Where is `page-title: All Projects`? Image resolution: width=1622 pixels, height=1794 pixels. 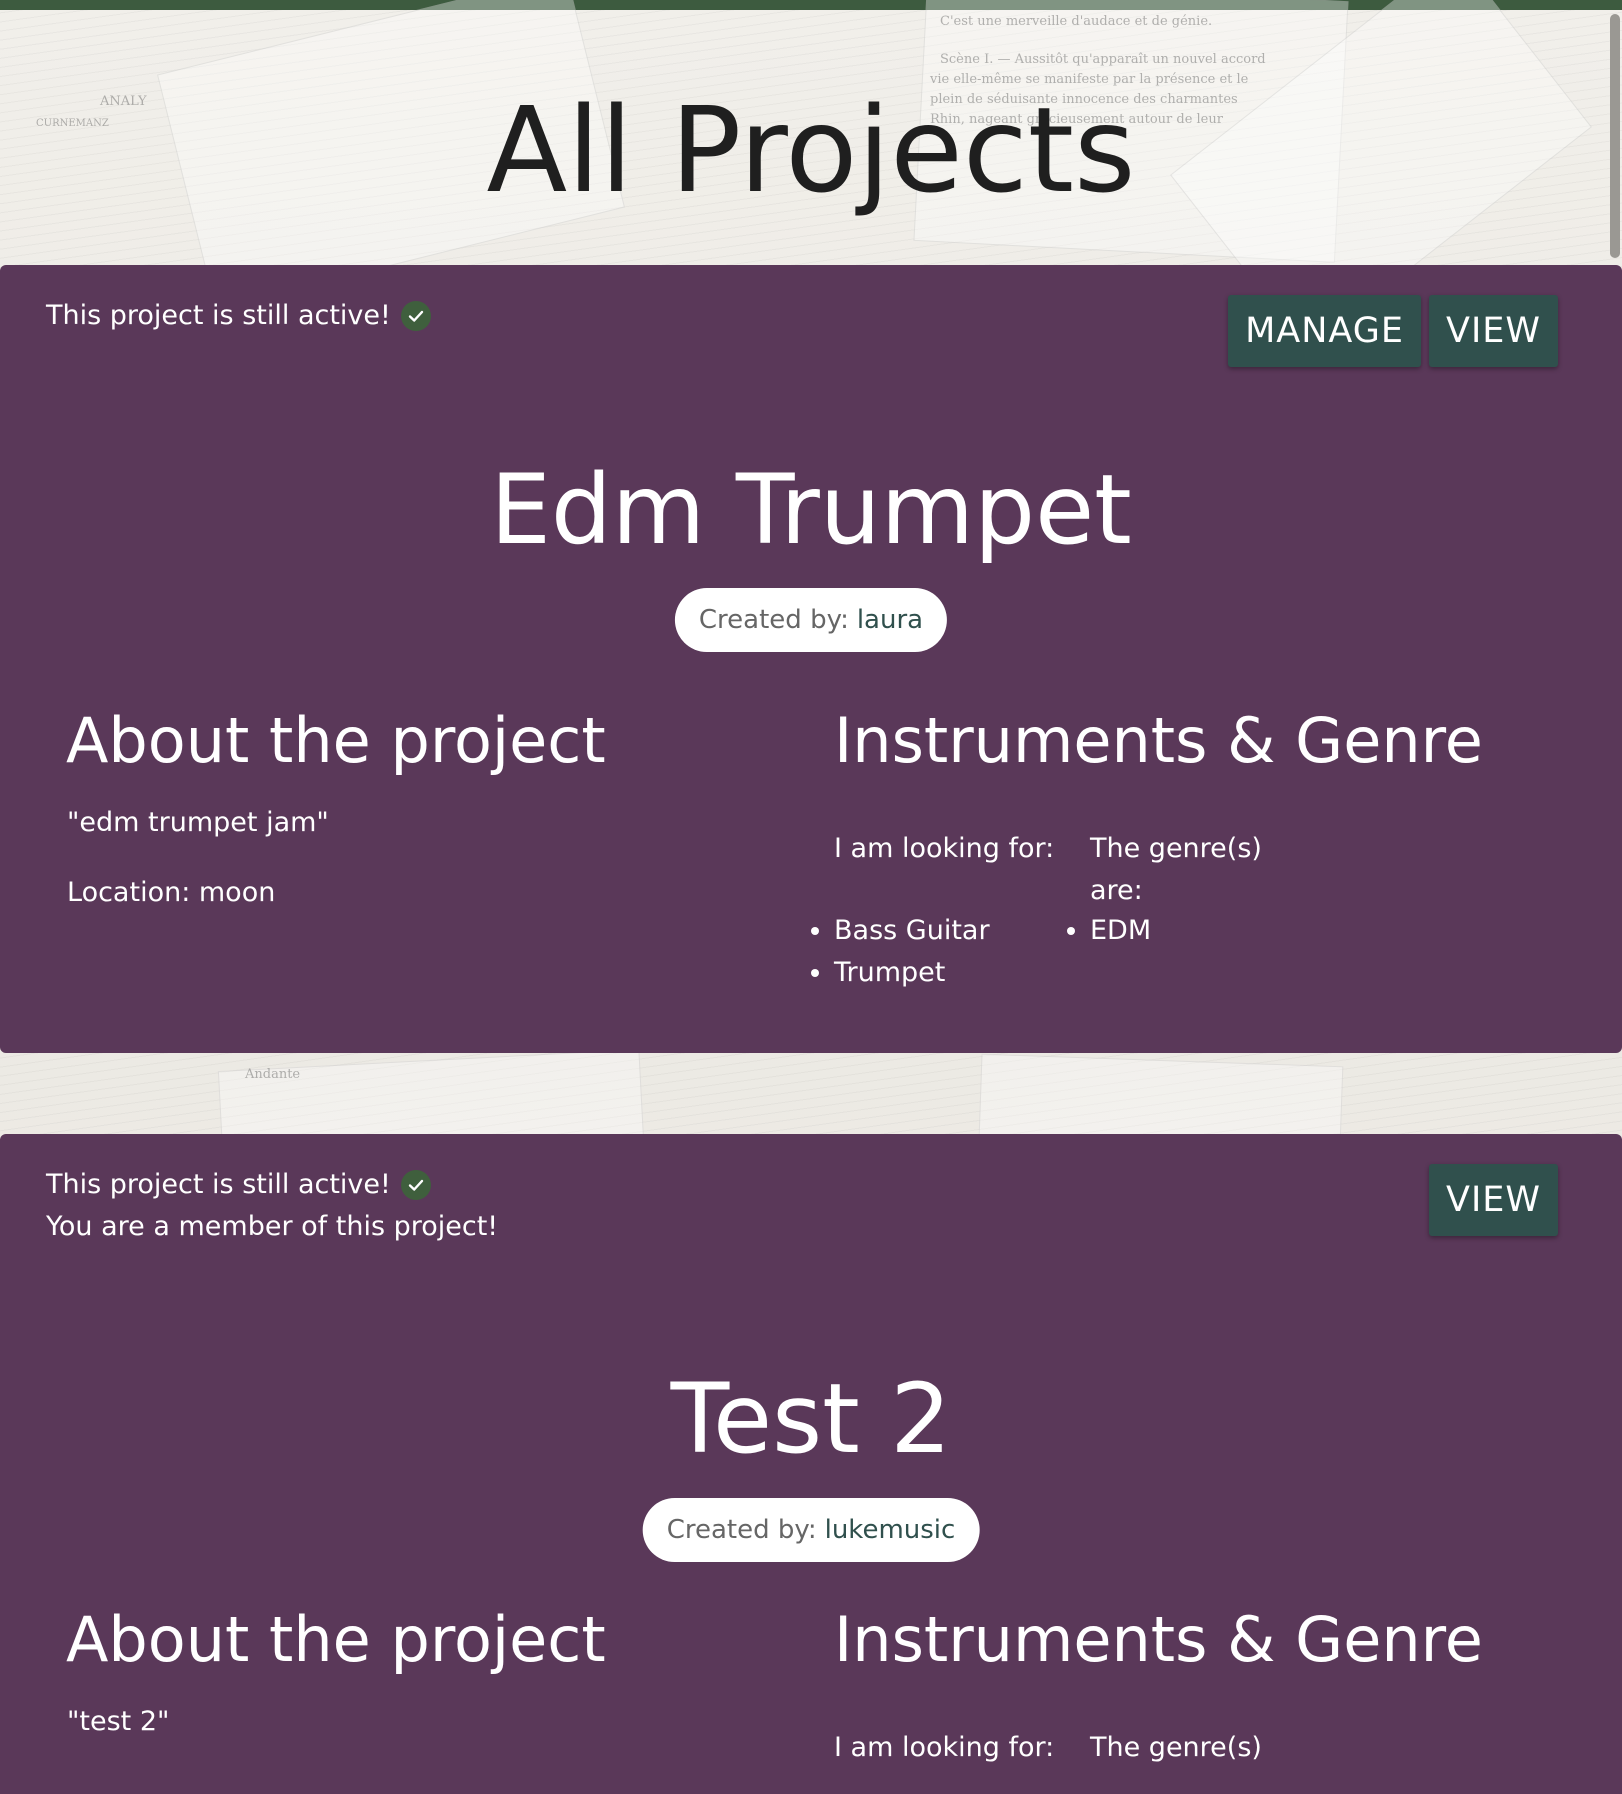 page-title: All Projects is located at coordinates (811, 150).